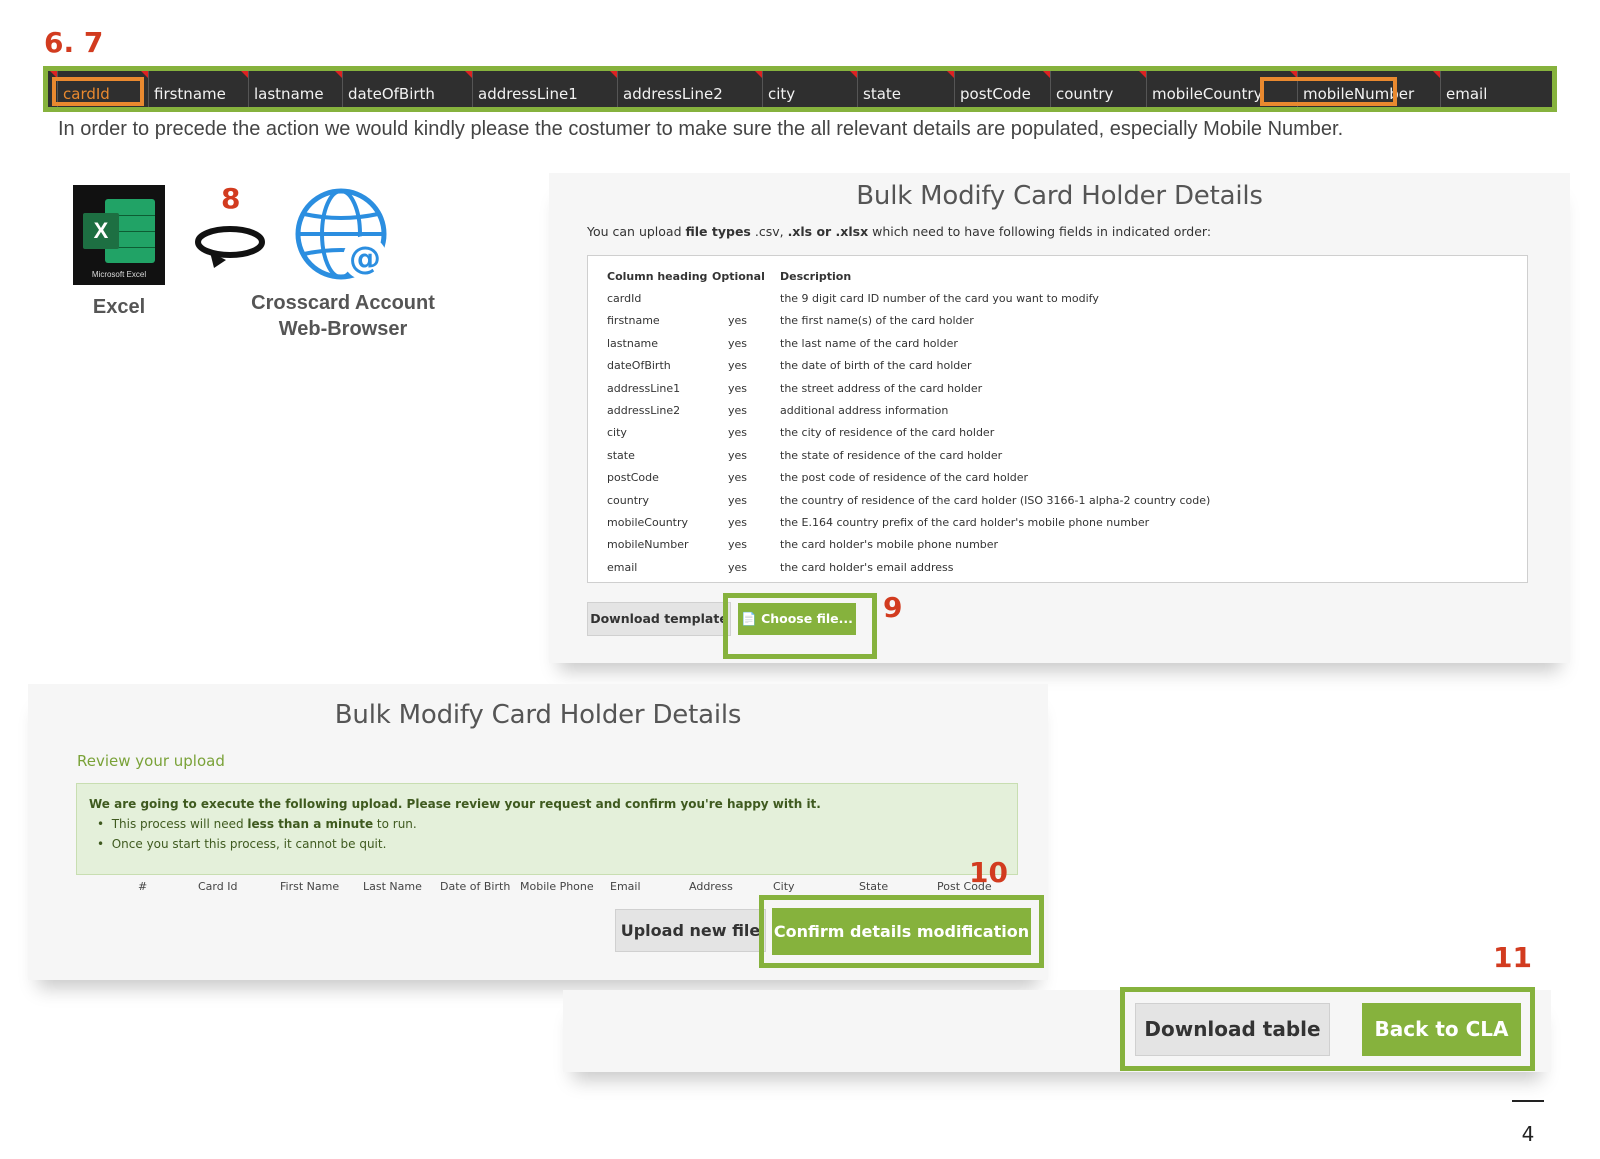 This screenshot has height=1159, width=1600. I want to click on panel-b-title: Bulk Modify Card Holder Details, so click(538, 715).